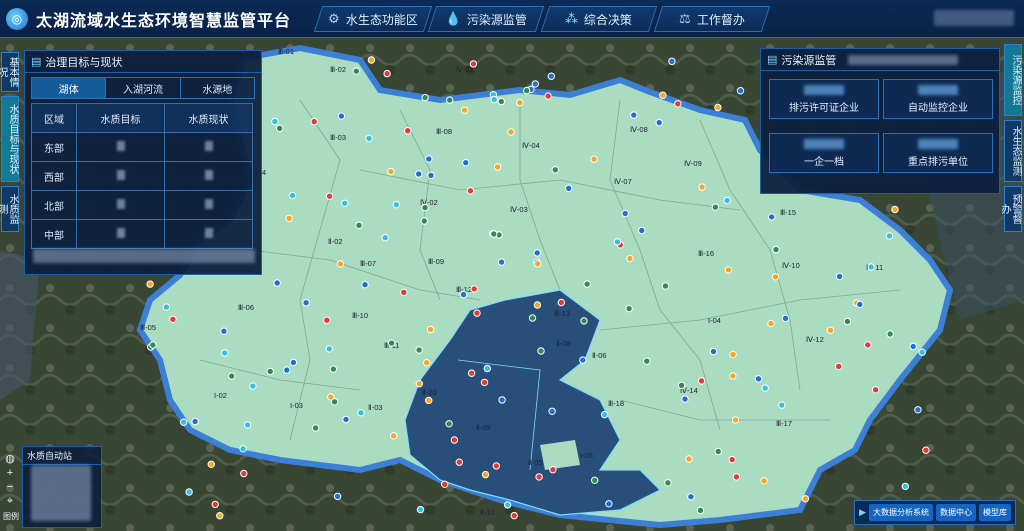  What do you see at coordinates (1013, 151) in the screenshot?
I see `tab-eco-monitor: 水生态监测` at bounding box center [1013, 151].